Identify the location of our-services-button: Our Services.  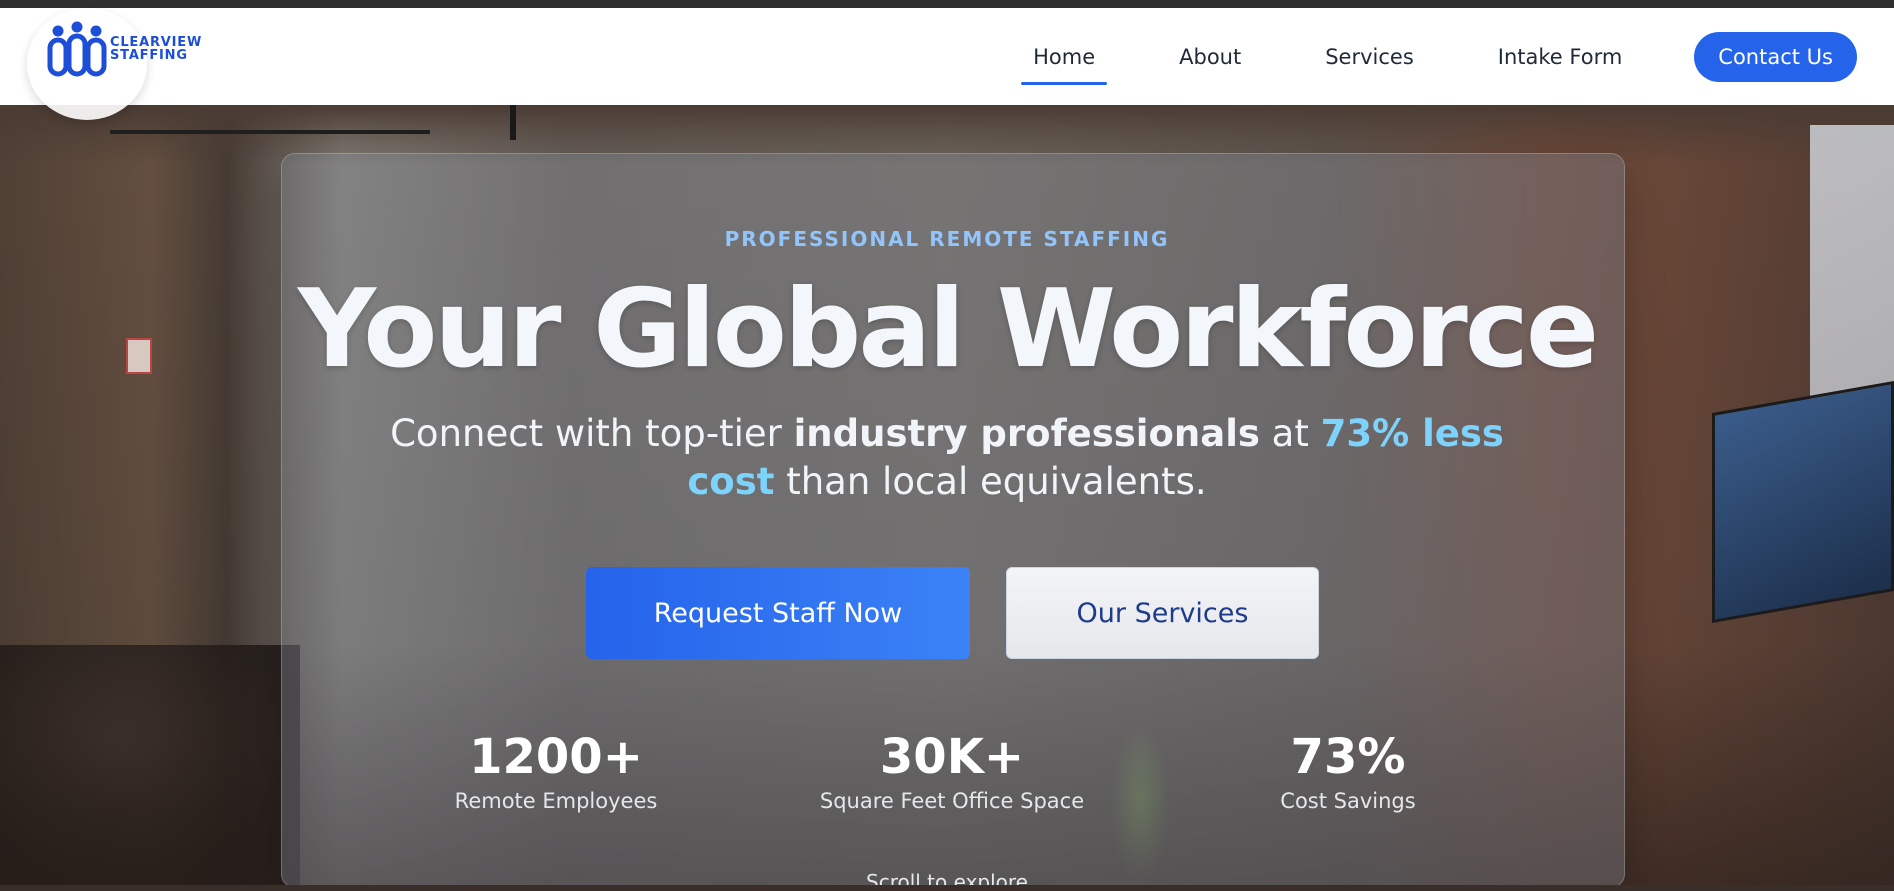
(1162, 613).